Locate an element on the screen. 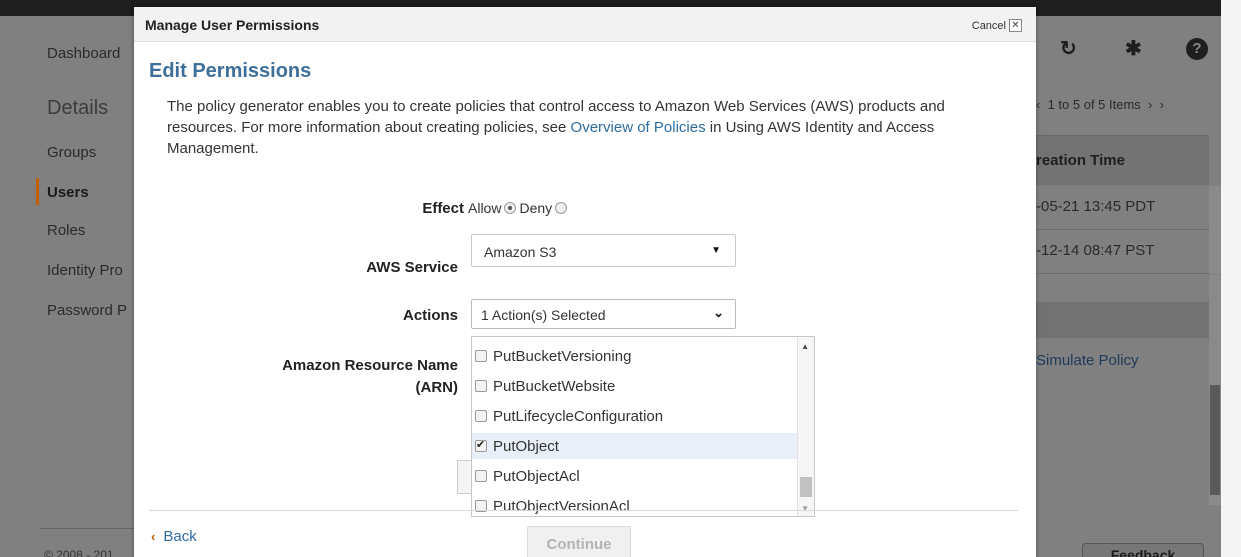 The width and height of the screenshot is (1241, 557). footer-divider is located at coordinates (87, 528).